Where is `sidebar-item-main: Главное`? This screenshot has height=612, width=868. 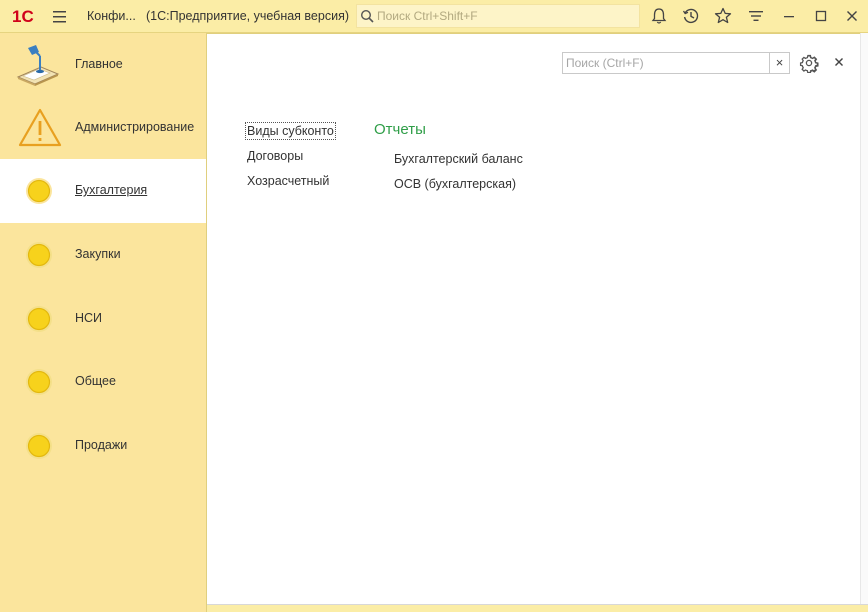
sidebar-item-main: Главное is located at coordinates (103, 65).